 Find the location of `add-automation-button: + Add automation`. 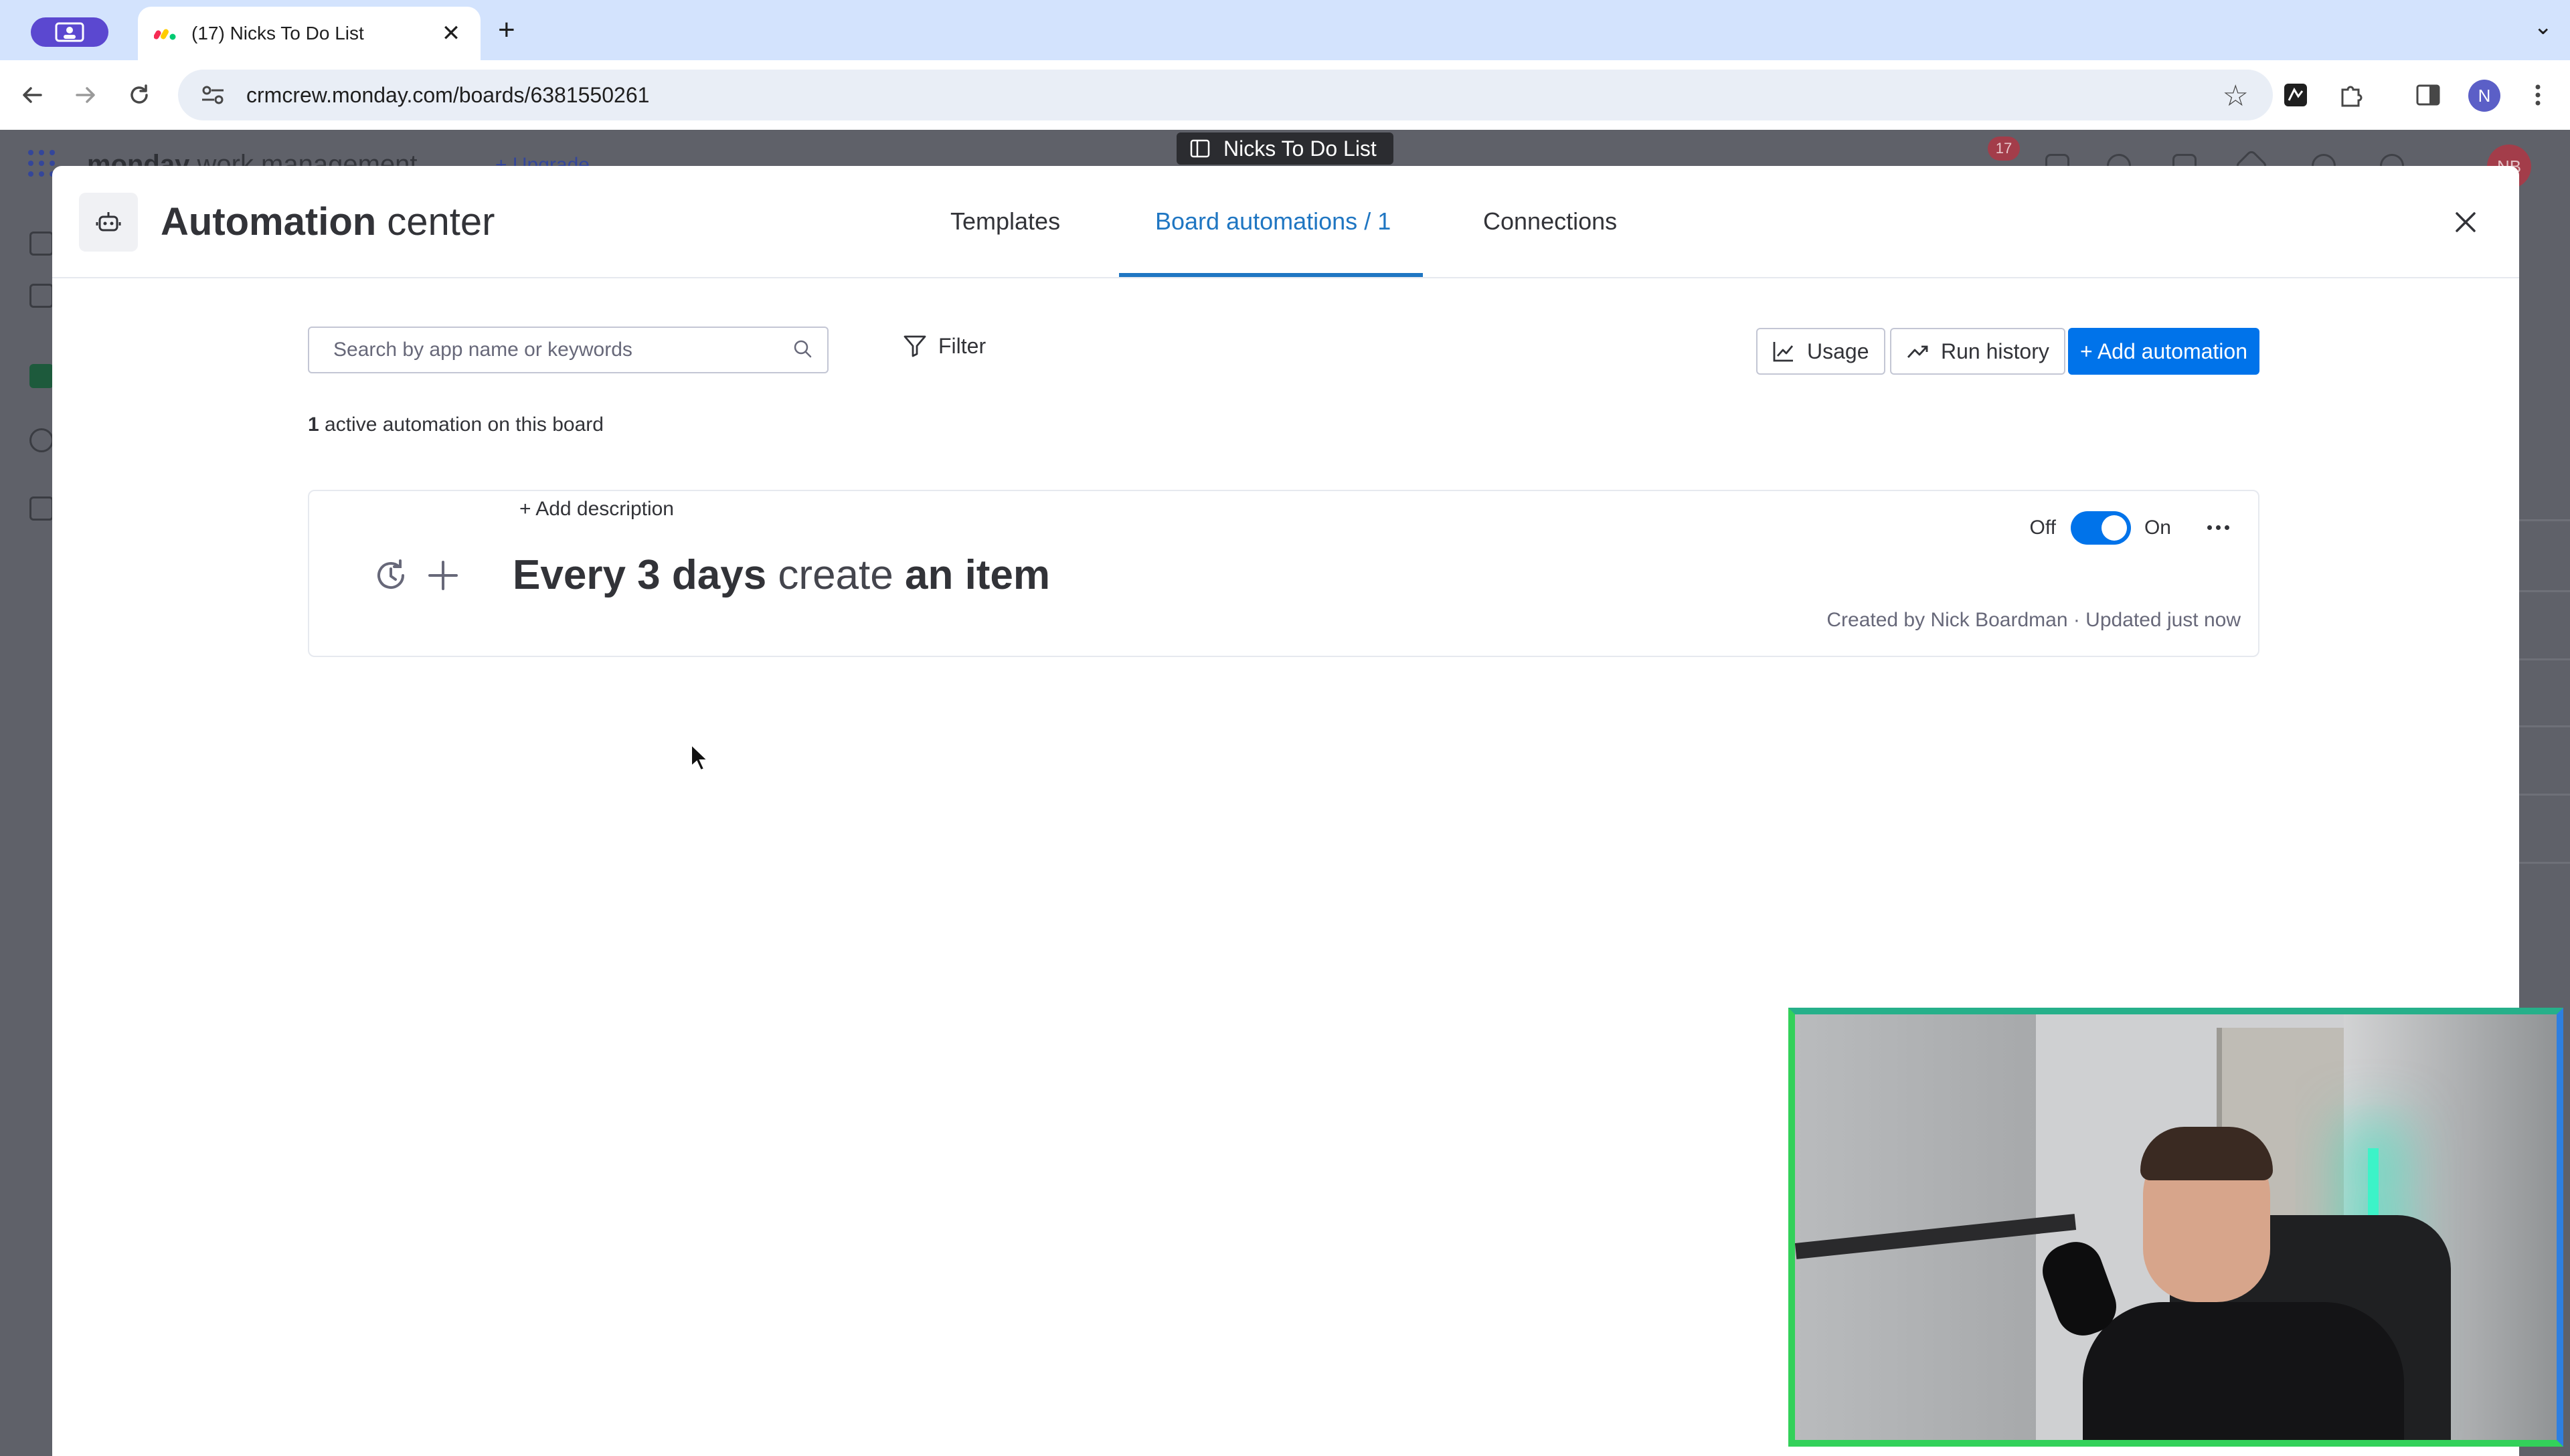

add-automation-button: + Add automation is located at coordinates (2163, 351).